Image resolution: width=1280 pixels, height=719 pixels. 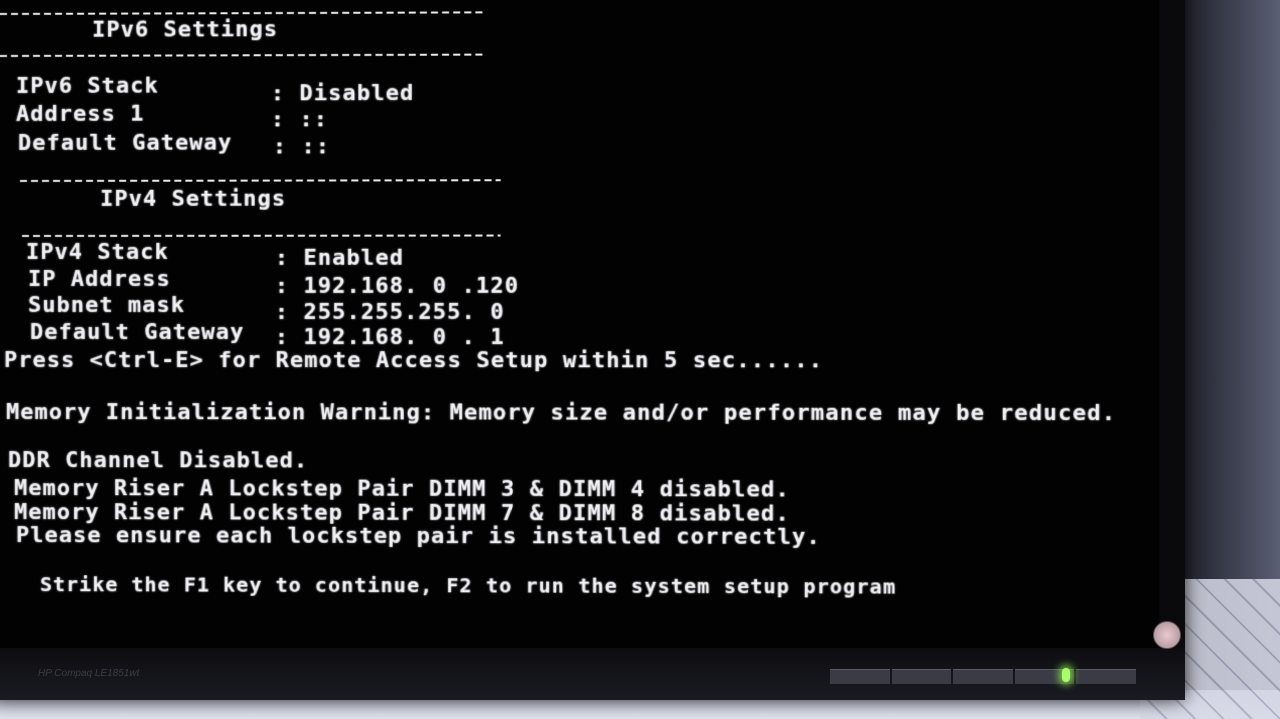 What do you see at coordinates (99, 279) in the screenshot?
I see `ip-address-label: IP Address` at bounding box center [99, 279].